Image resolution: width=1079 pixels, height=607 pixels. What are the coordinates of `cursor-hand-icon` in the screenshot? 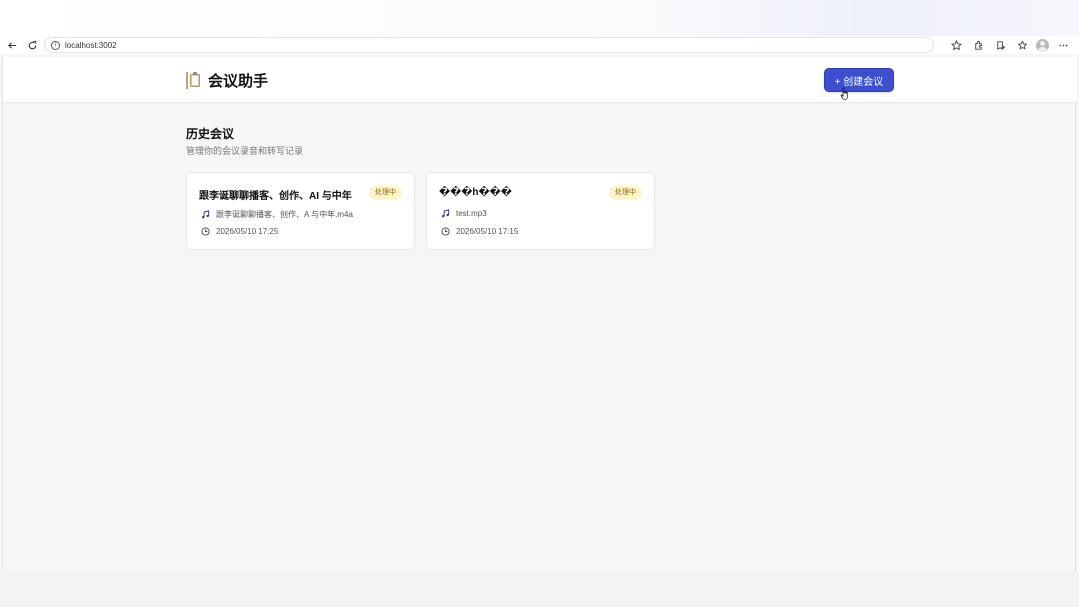 It's located at (844, 94).